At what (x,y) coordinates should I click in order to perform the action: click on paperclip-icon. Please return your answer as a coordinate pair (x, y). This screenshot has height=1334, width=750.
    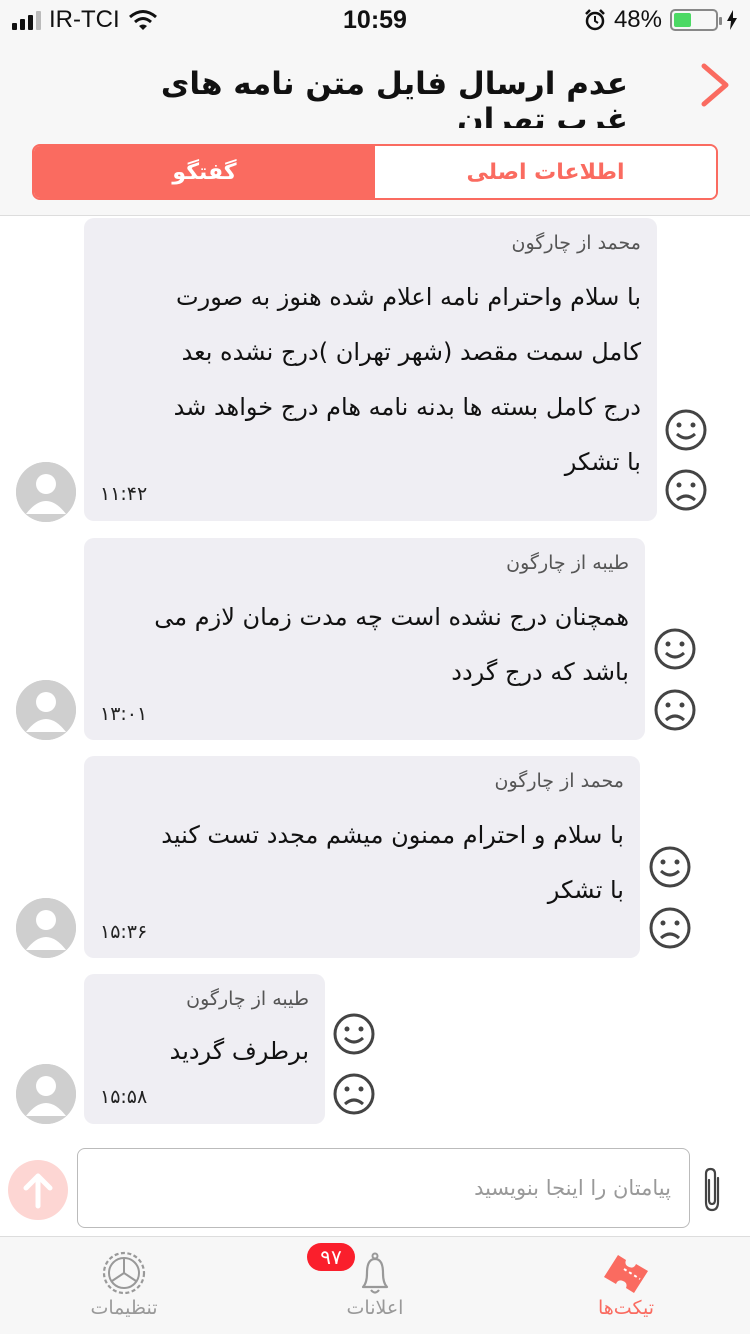
    Looking at the image, I should click on (712, 1190).